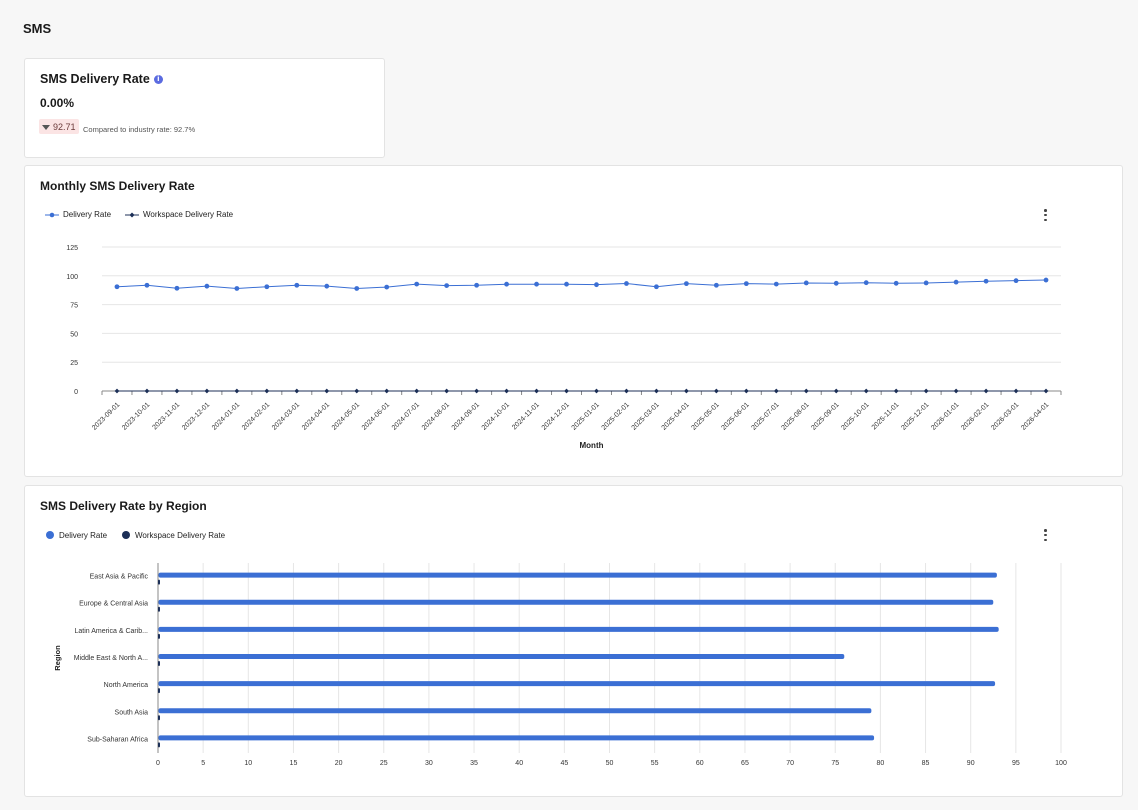  Describe the element at coordinates (74, 334) in the screenshot. I see `y-tick-label: 50` at that location.